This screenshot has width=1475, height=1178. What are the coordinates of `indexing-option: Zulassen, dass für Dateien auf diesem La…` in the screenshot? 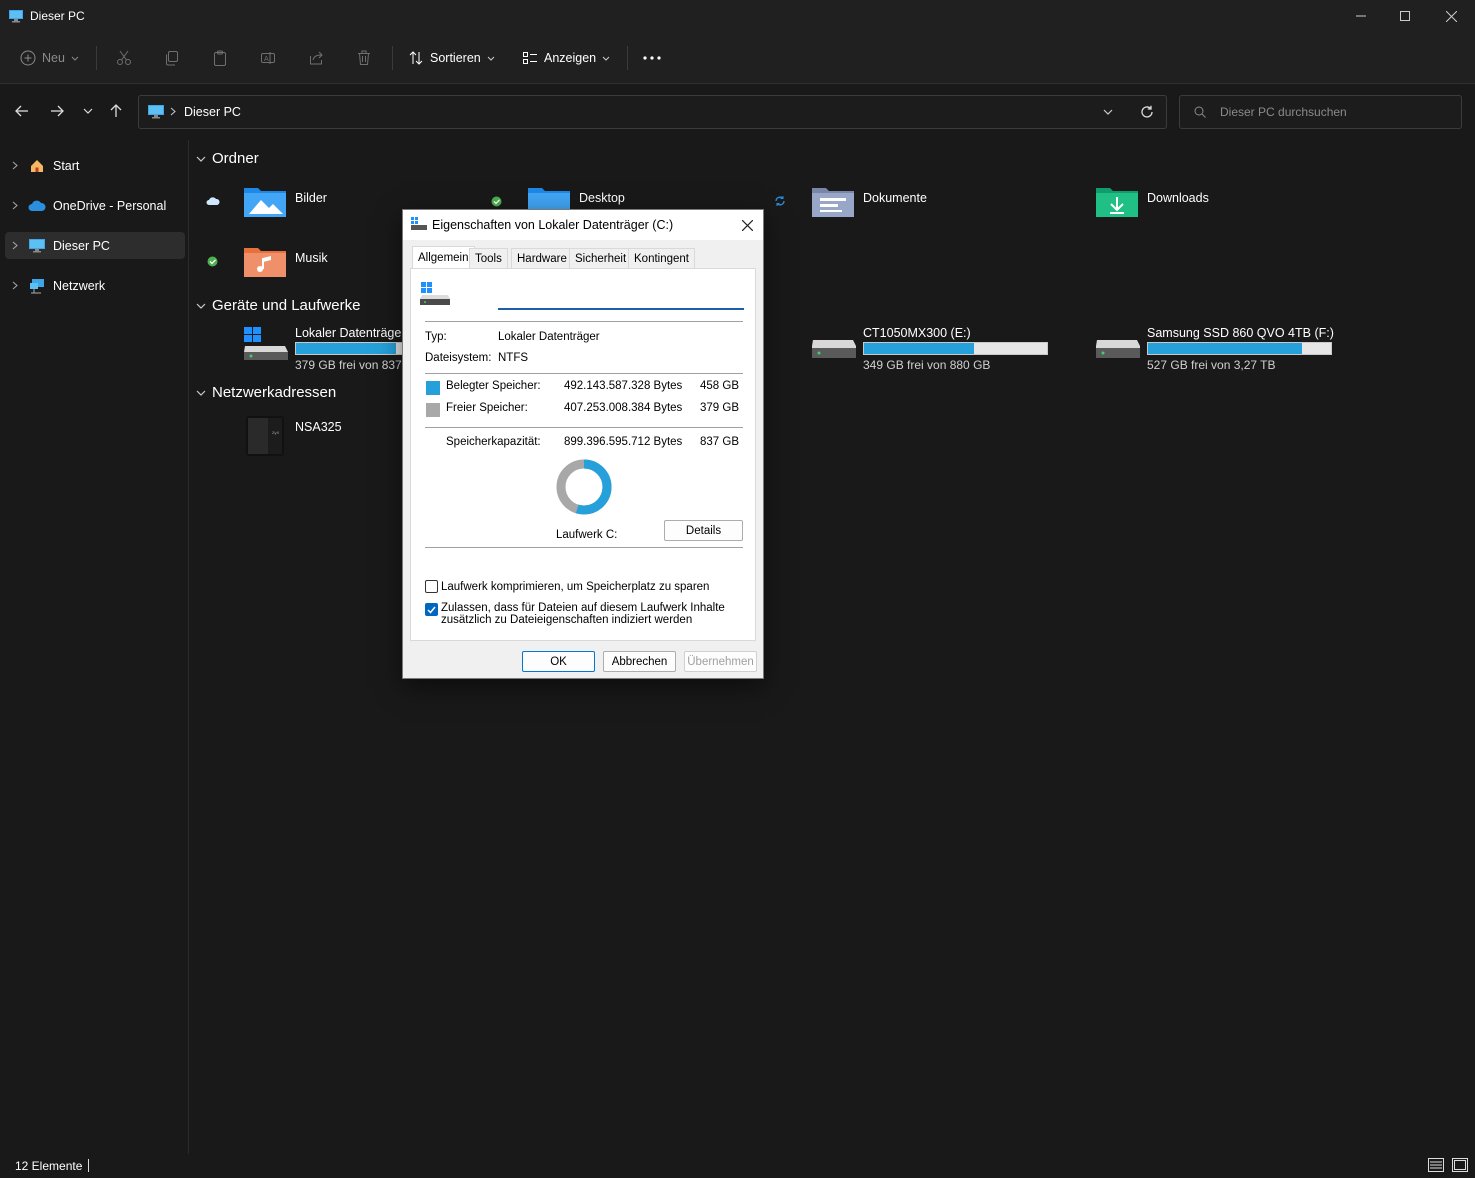 It's located at (575, 614).